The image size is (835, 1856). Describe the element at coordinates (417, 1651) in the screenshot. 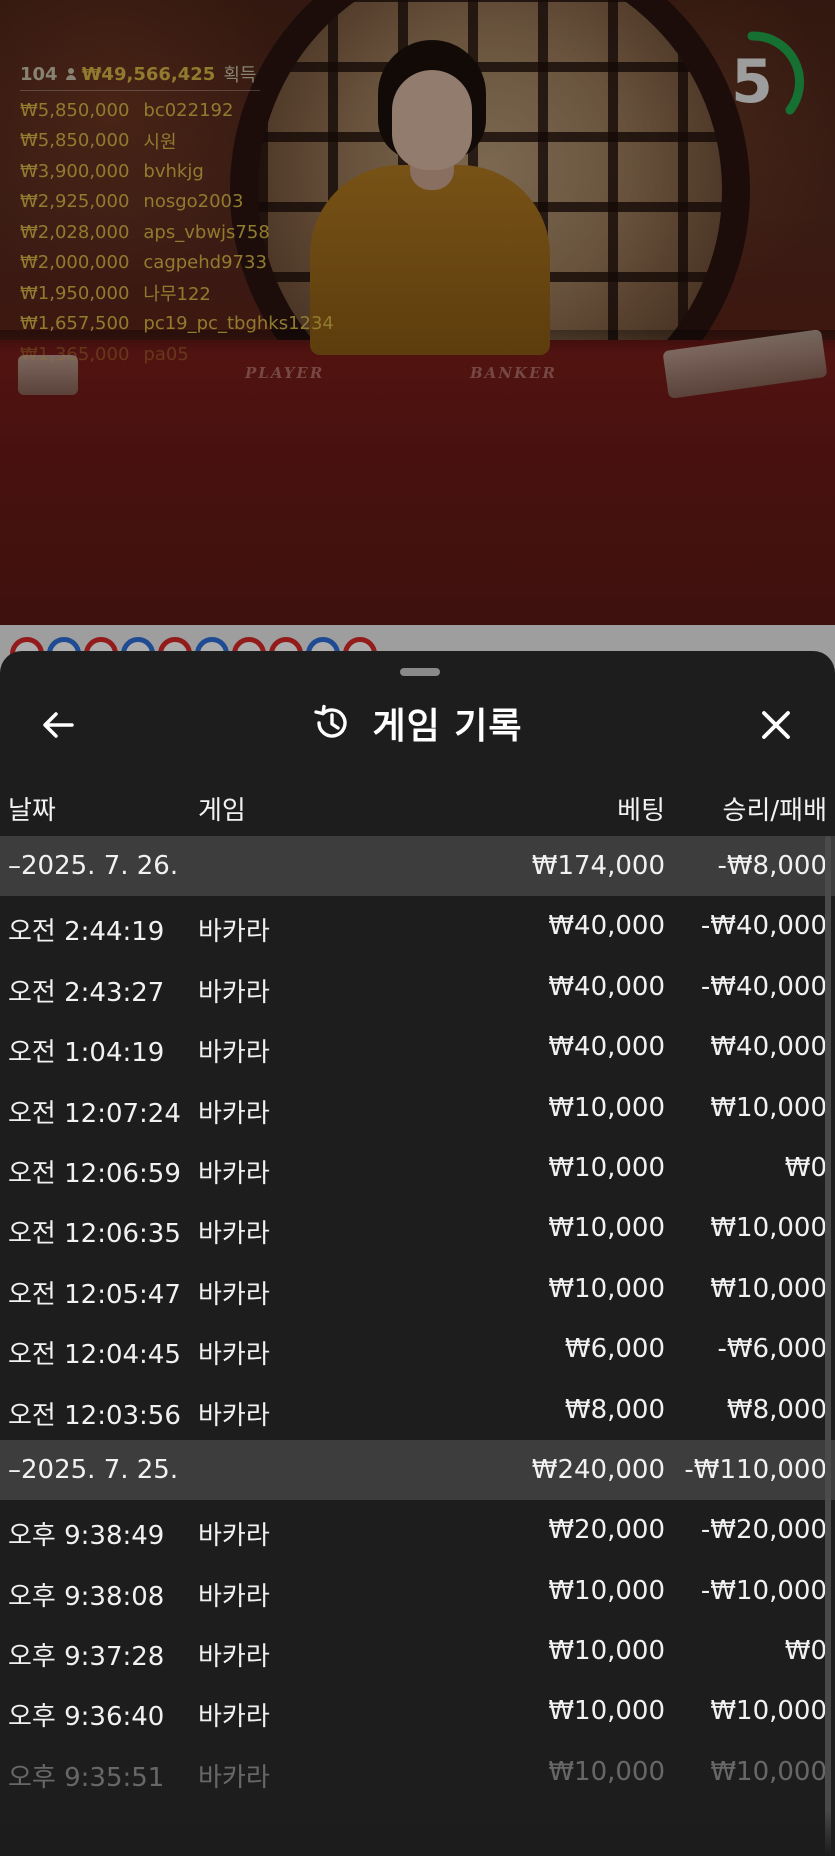

I see `history-row: 오후 9:37:28 바카라 ₩10,000 ₩0` at that location.